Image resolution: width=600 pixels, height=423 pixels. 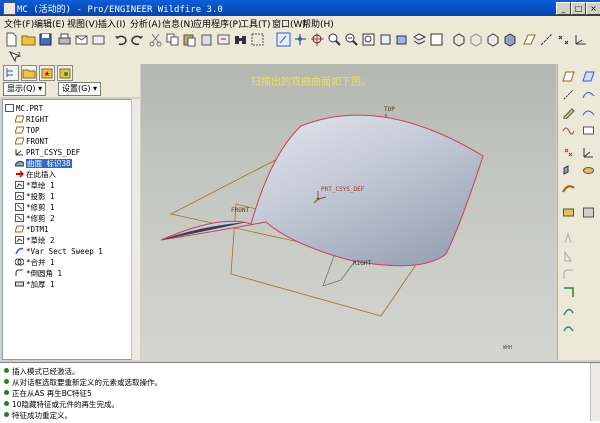 What do you see at coordinates (563, 39) in the screenshot?
I see `datum-points-toggle-icon` at bounding box center [563, 39].